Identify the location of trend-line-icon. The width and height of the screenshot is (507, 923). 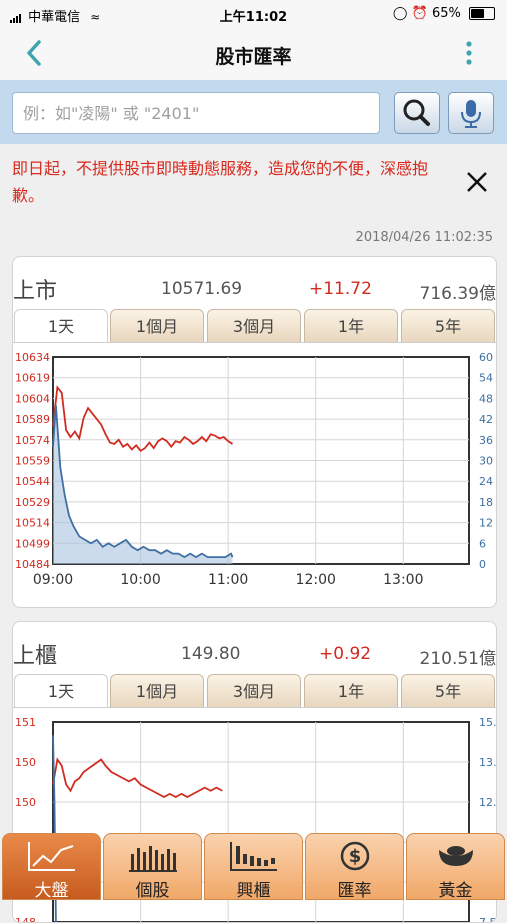
(51, 856).